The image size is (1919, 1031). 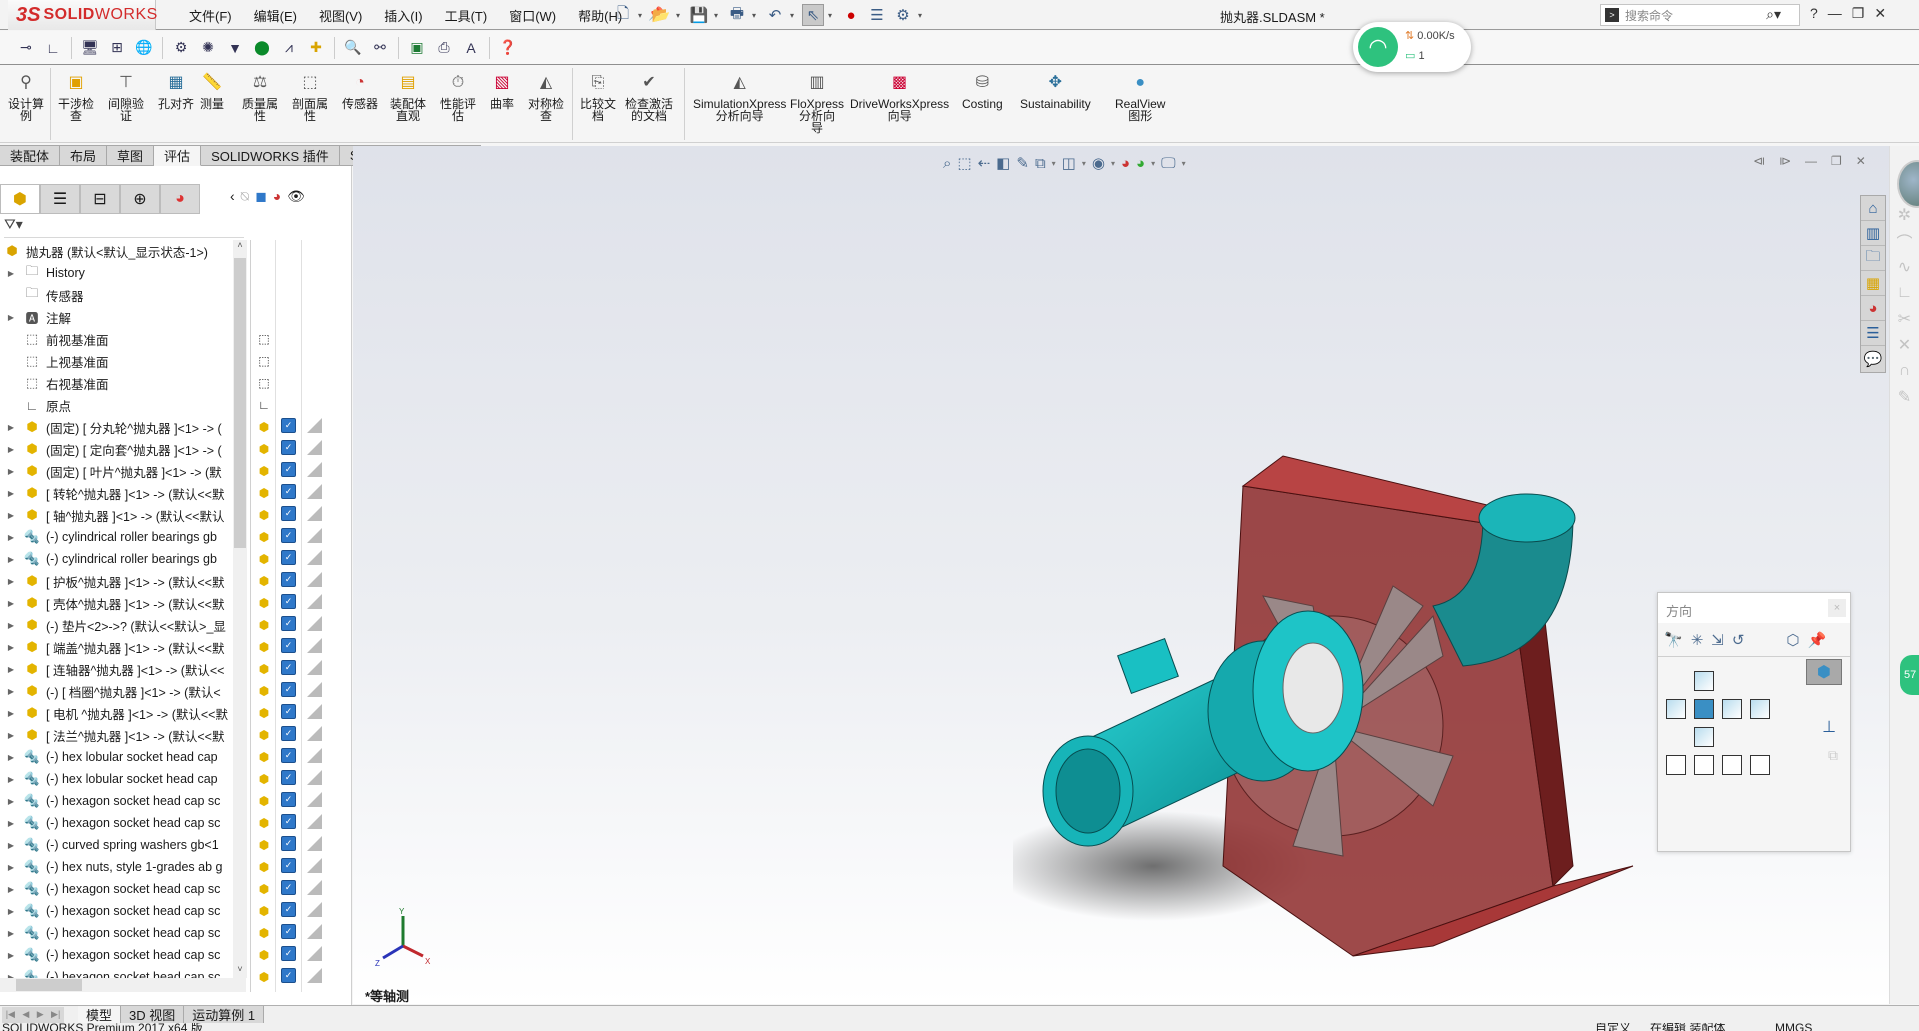 What do you see at coordinates (30, 155) in the screenshot?
I see `cmd-tab-0: 装配体` at bounding box center [30, 155].